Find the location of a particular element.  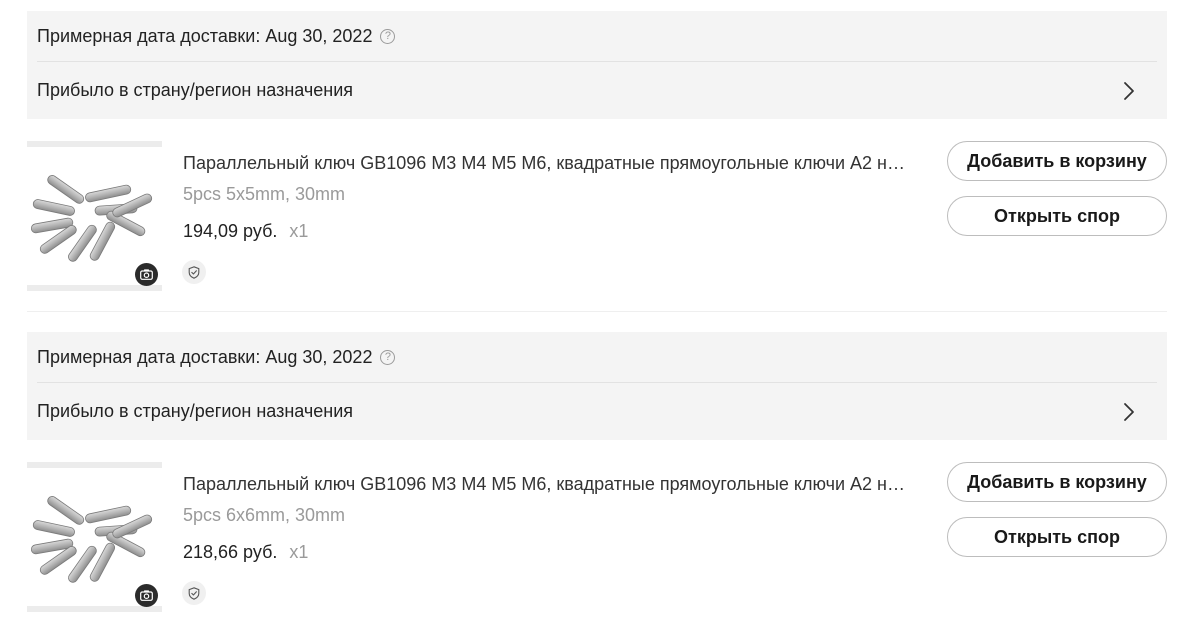

price-row: 194,09 руб. x1 is located at coordinates (245, 231).